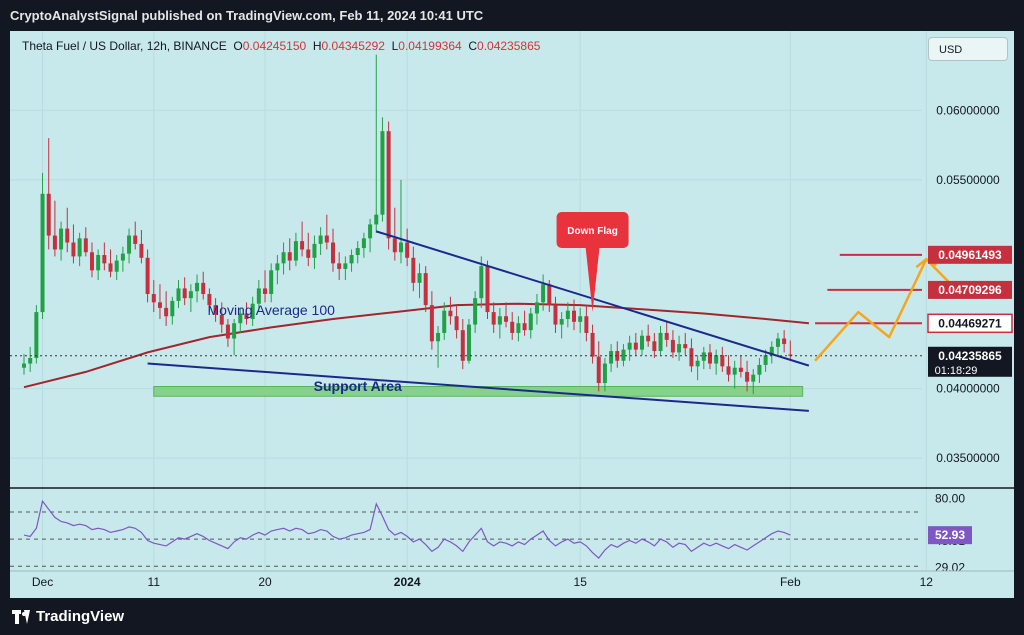 The height and width of the screenshot is (635, 1024). What do you see at coordinates (512, 579) in the screenshot?
I see `time-axis: Dec1120202415Feb1221` at bounding box center [512, 579].